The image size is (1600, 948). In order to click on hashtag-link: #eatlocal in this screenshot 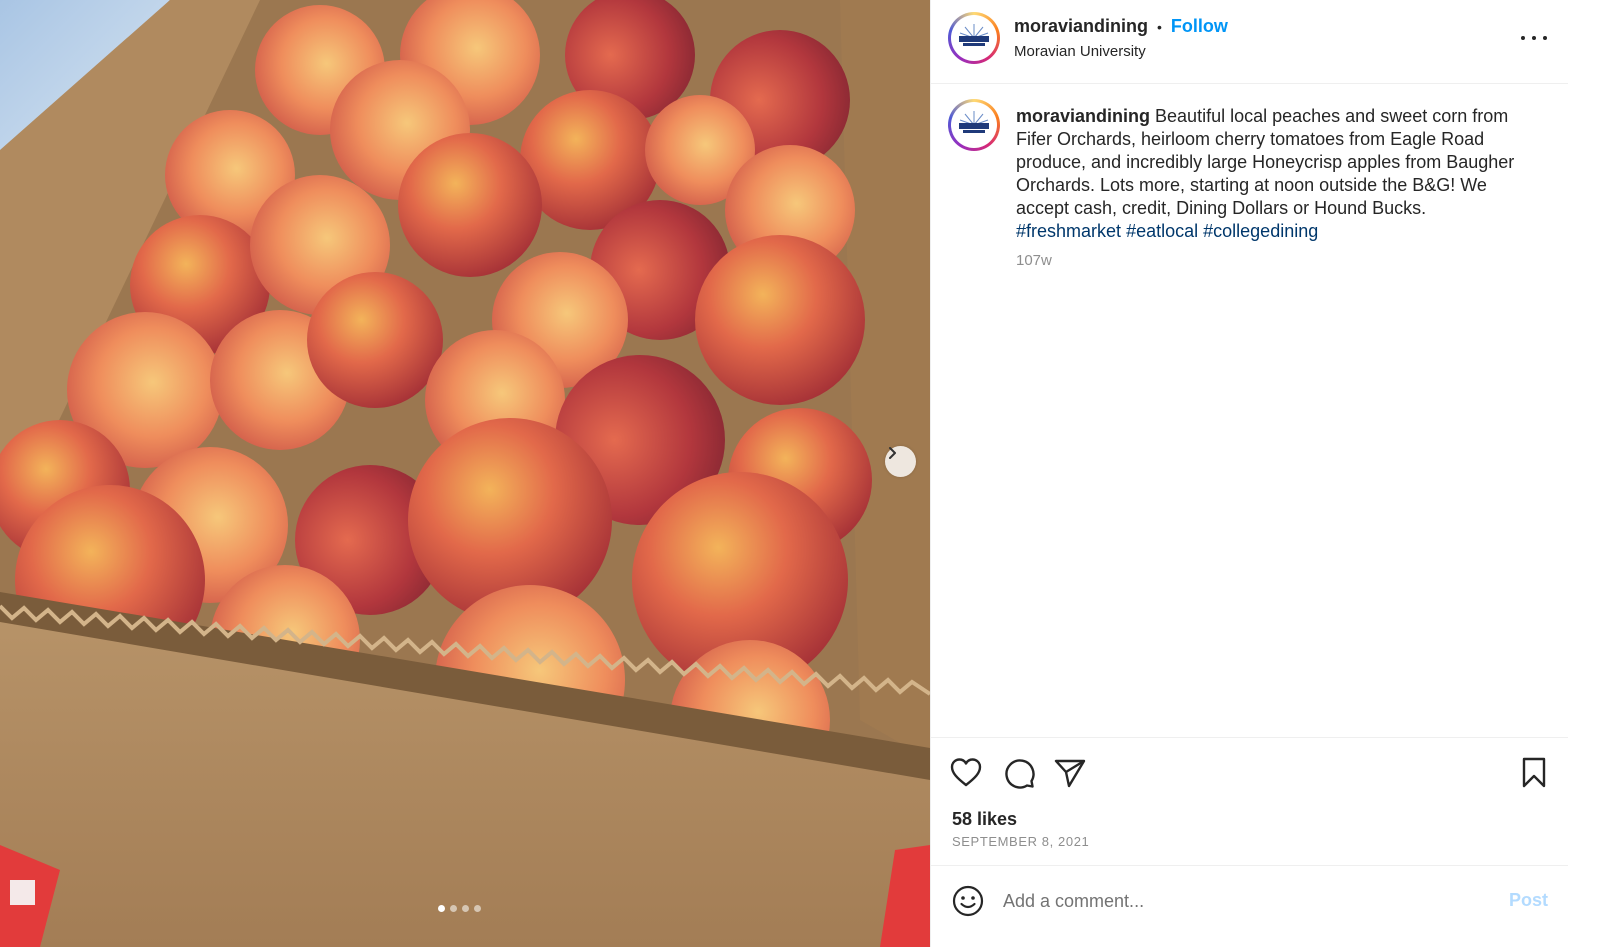, I will do `click(1162, 231)`.